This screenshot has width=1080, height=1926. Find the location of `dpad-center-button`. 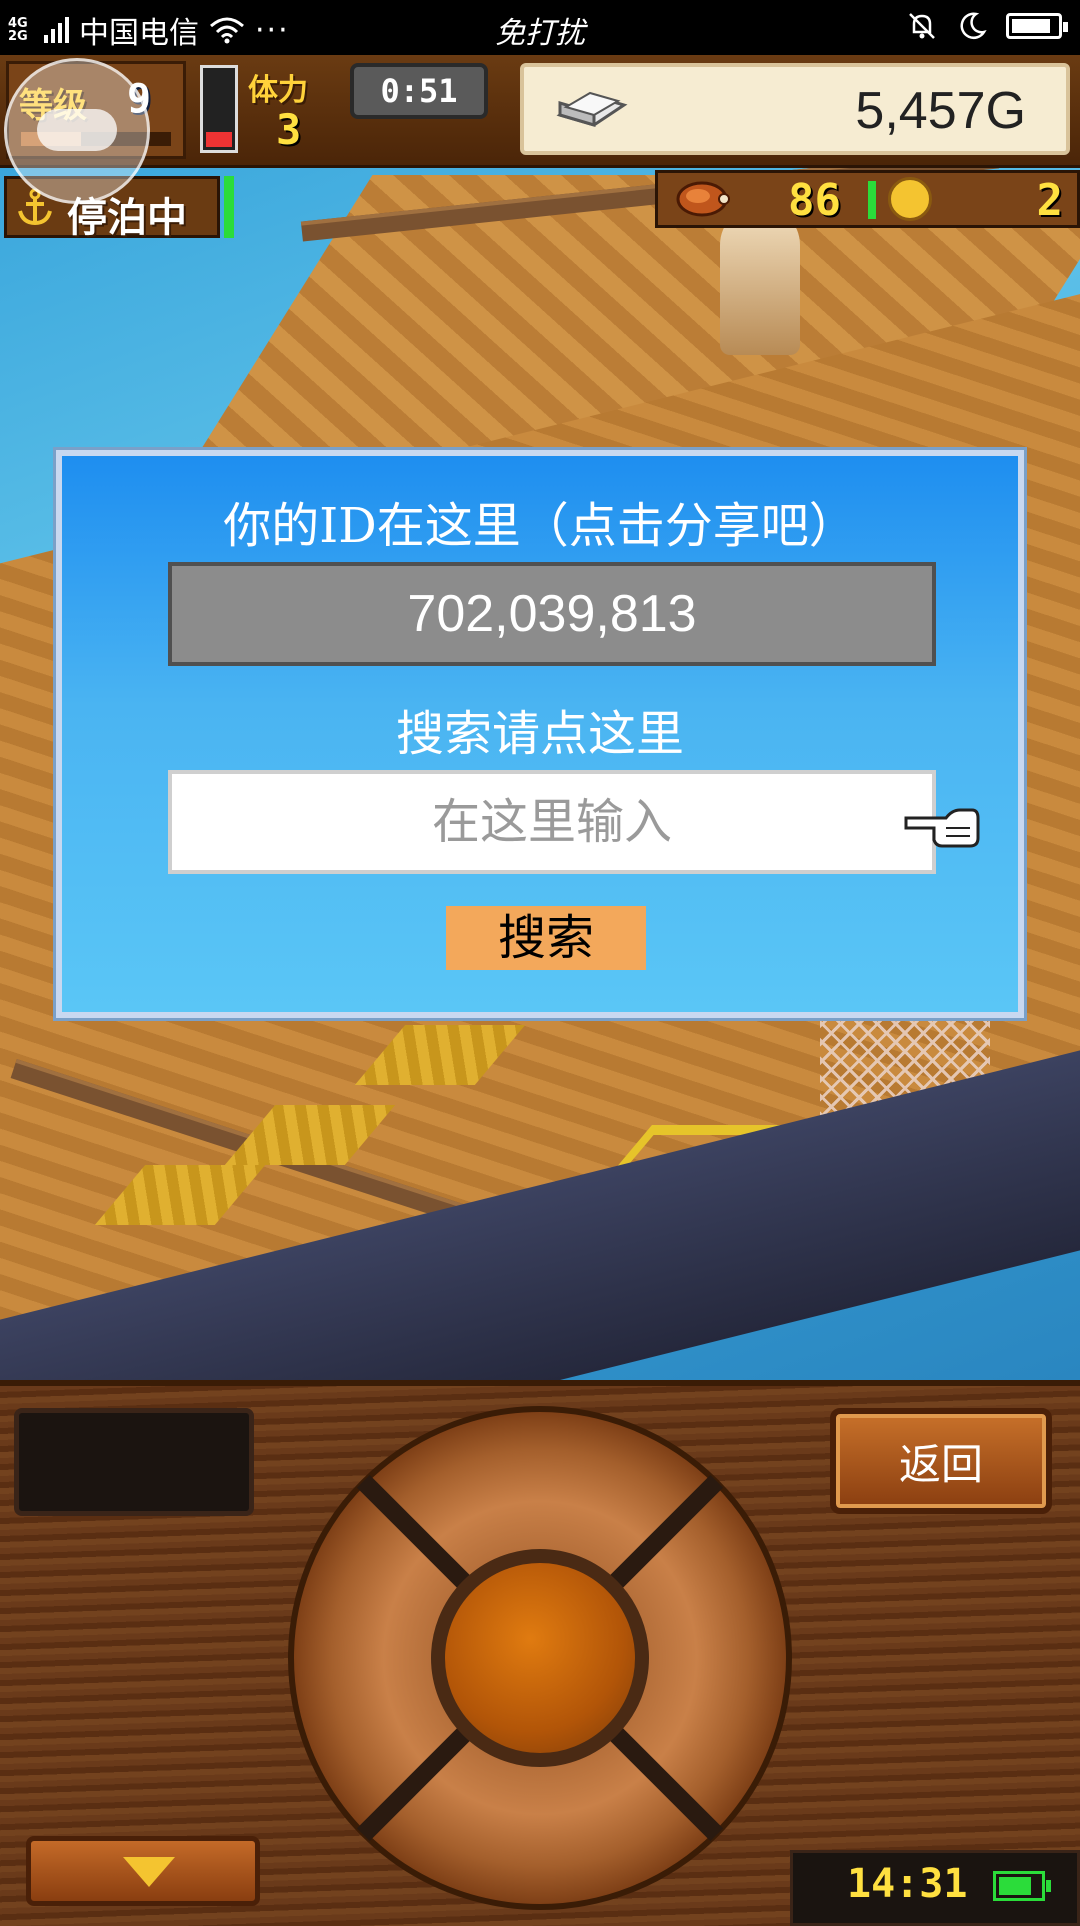

dpad-center-button is located at coordinates (540, 1658).